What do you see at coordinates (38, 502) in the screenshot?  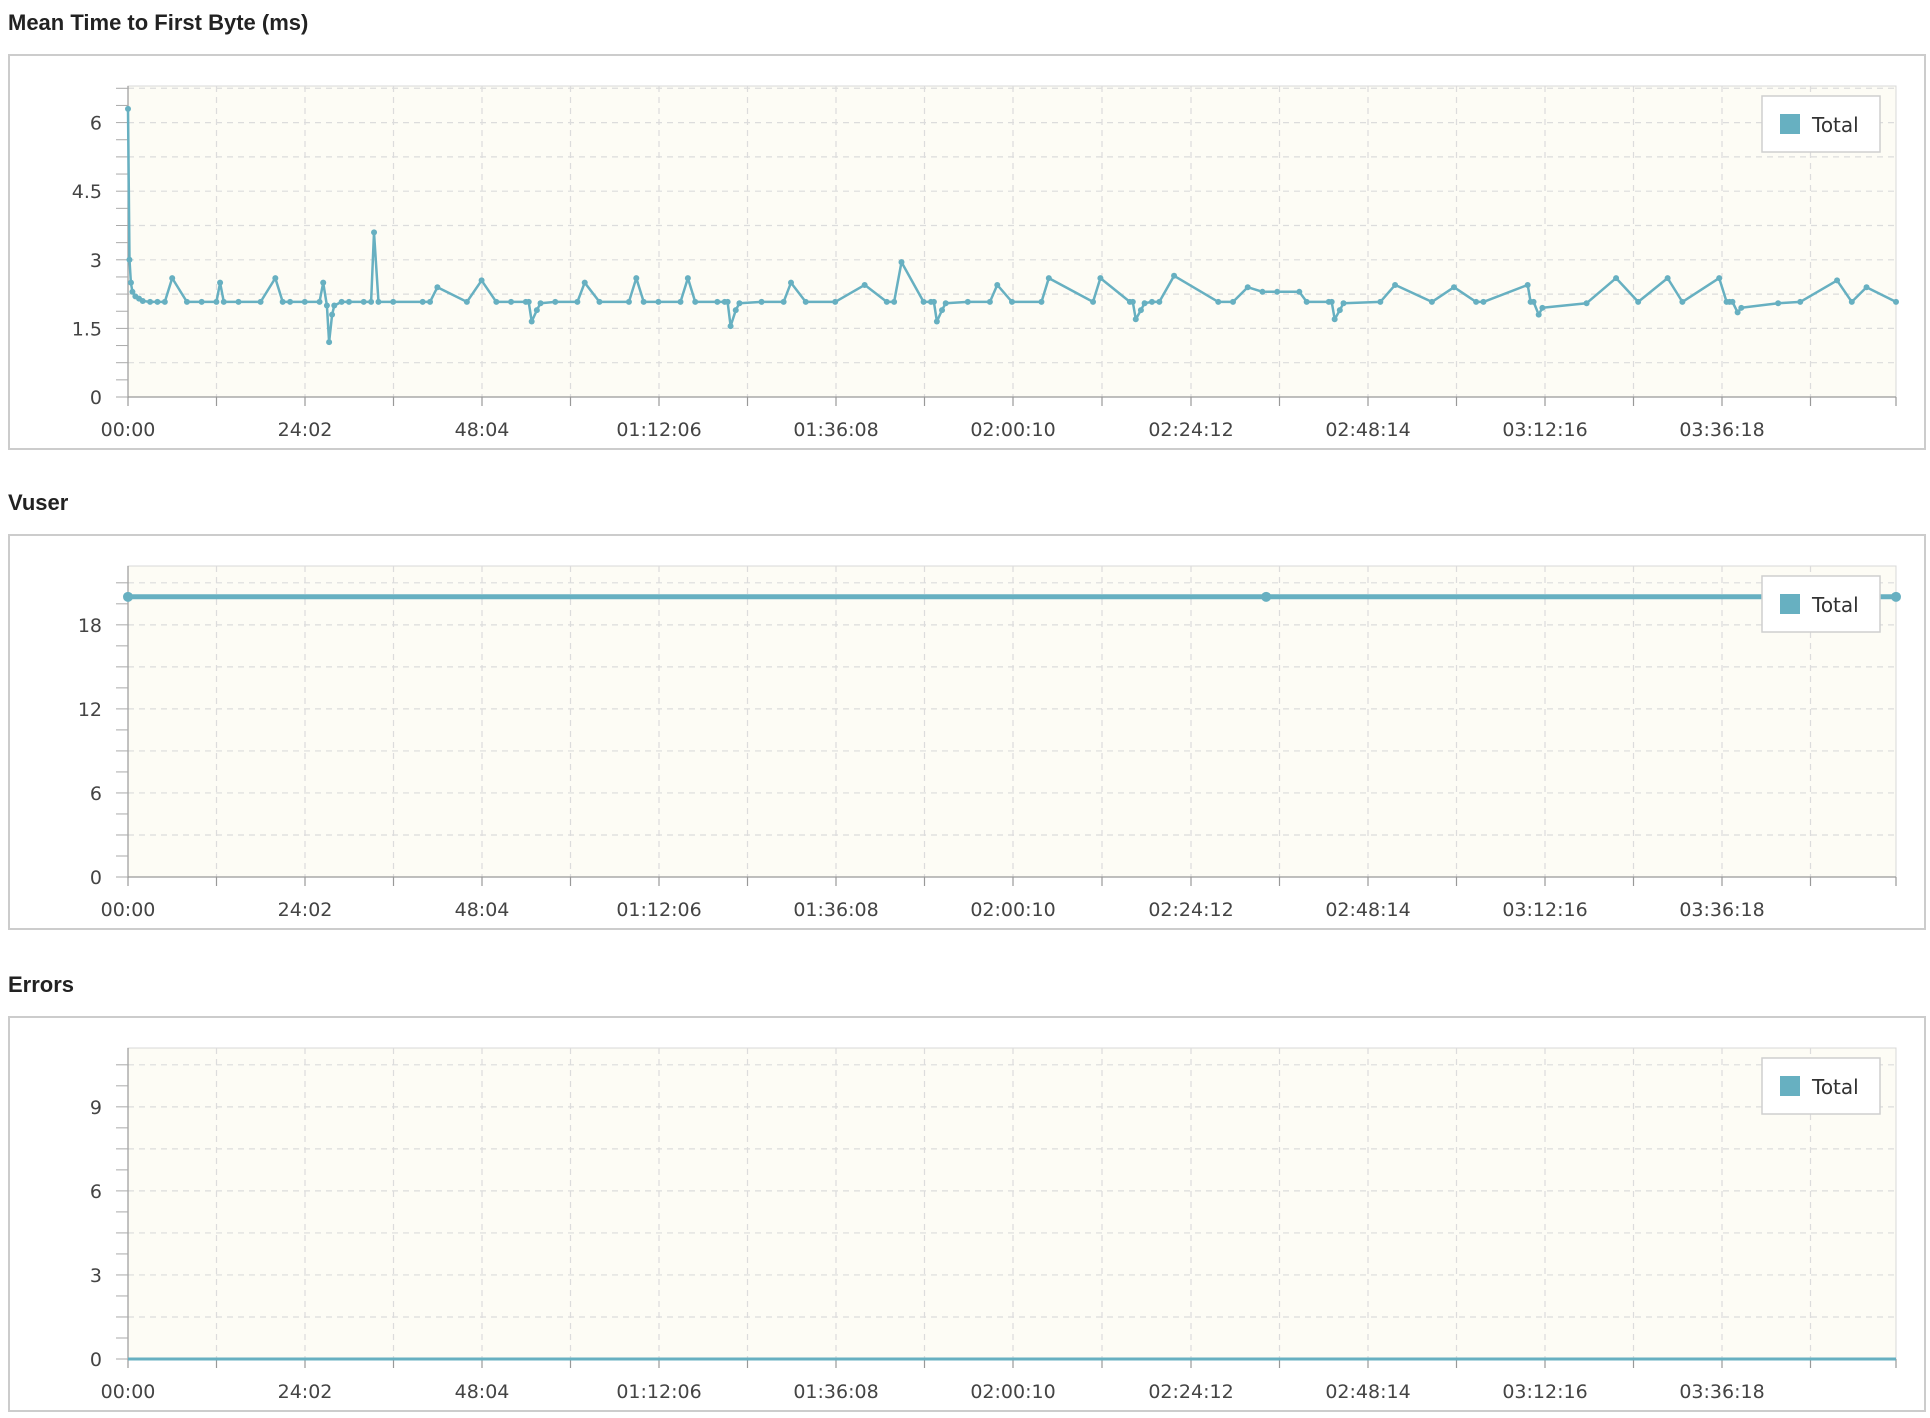 I see `chart-title: Vuser` at bounding box center [38, 502].